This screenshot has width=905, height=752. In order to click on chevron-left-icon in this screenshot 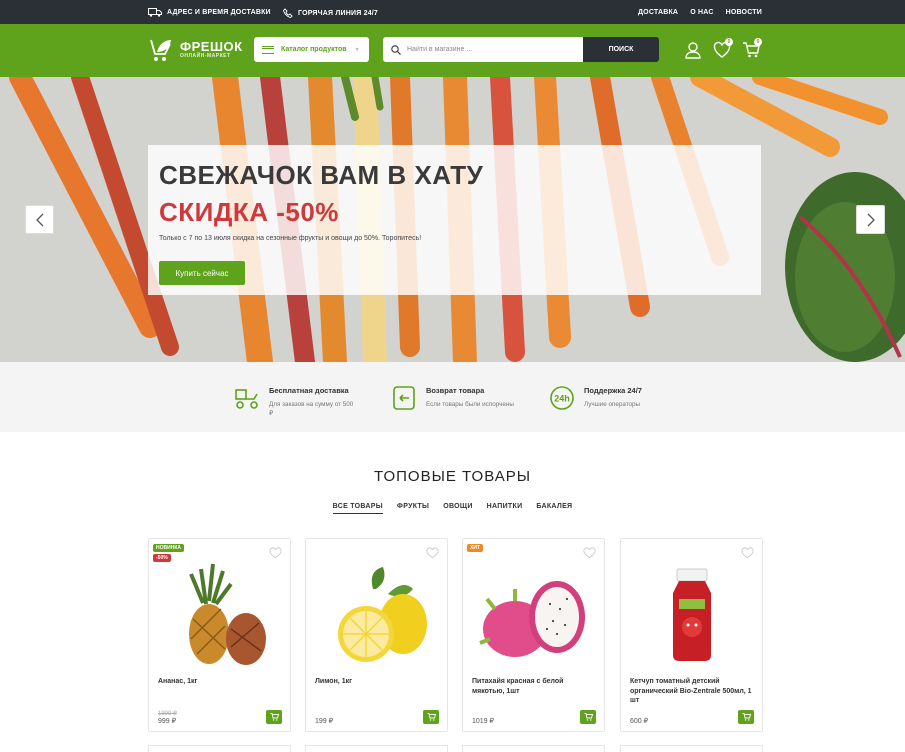, I will do `click(39, 219)`.